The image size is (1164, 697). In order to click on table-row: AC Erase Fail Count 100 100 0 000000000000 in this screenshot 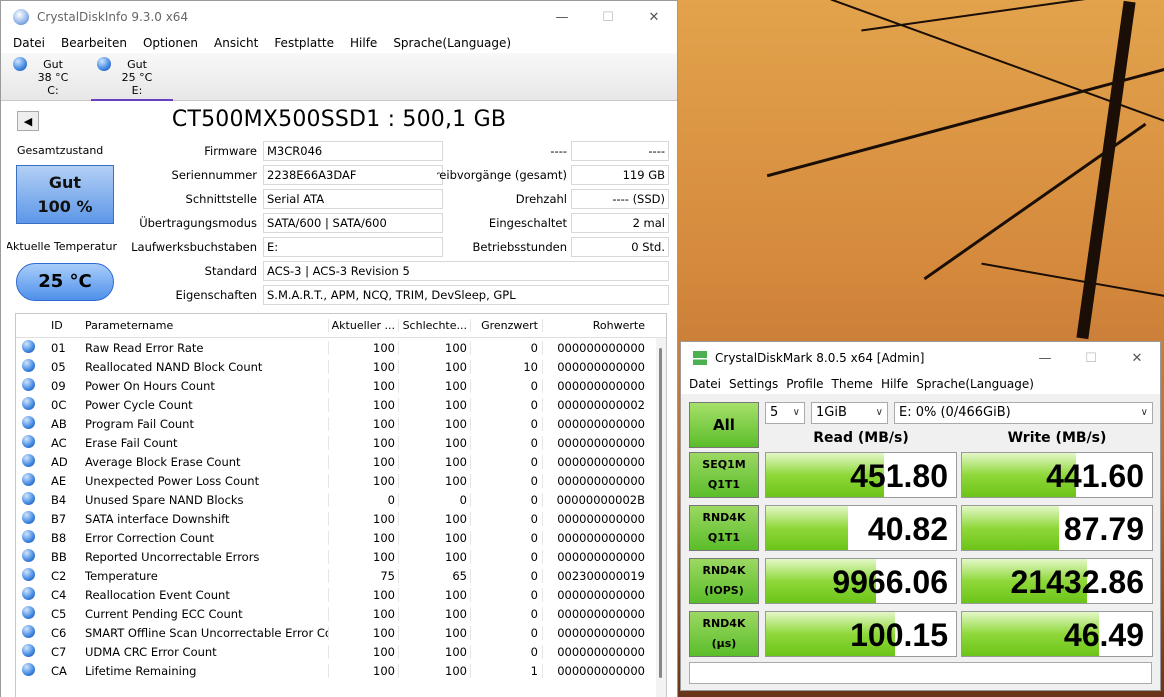, I will do `click(341, 442)`.